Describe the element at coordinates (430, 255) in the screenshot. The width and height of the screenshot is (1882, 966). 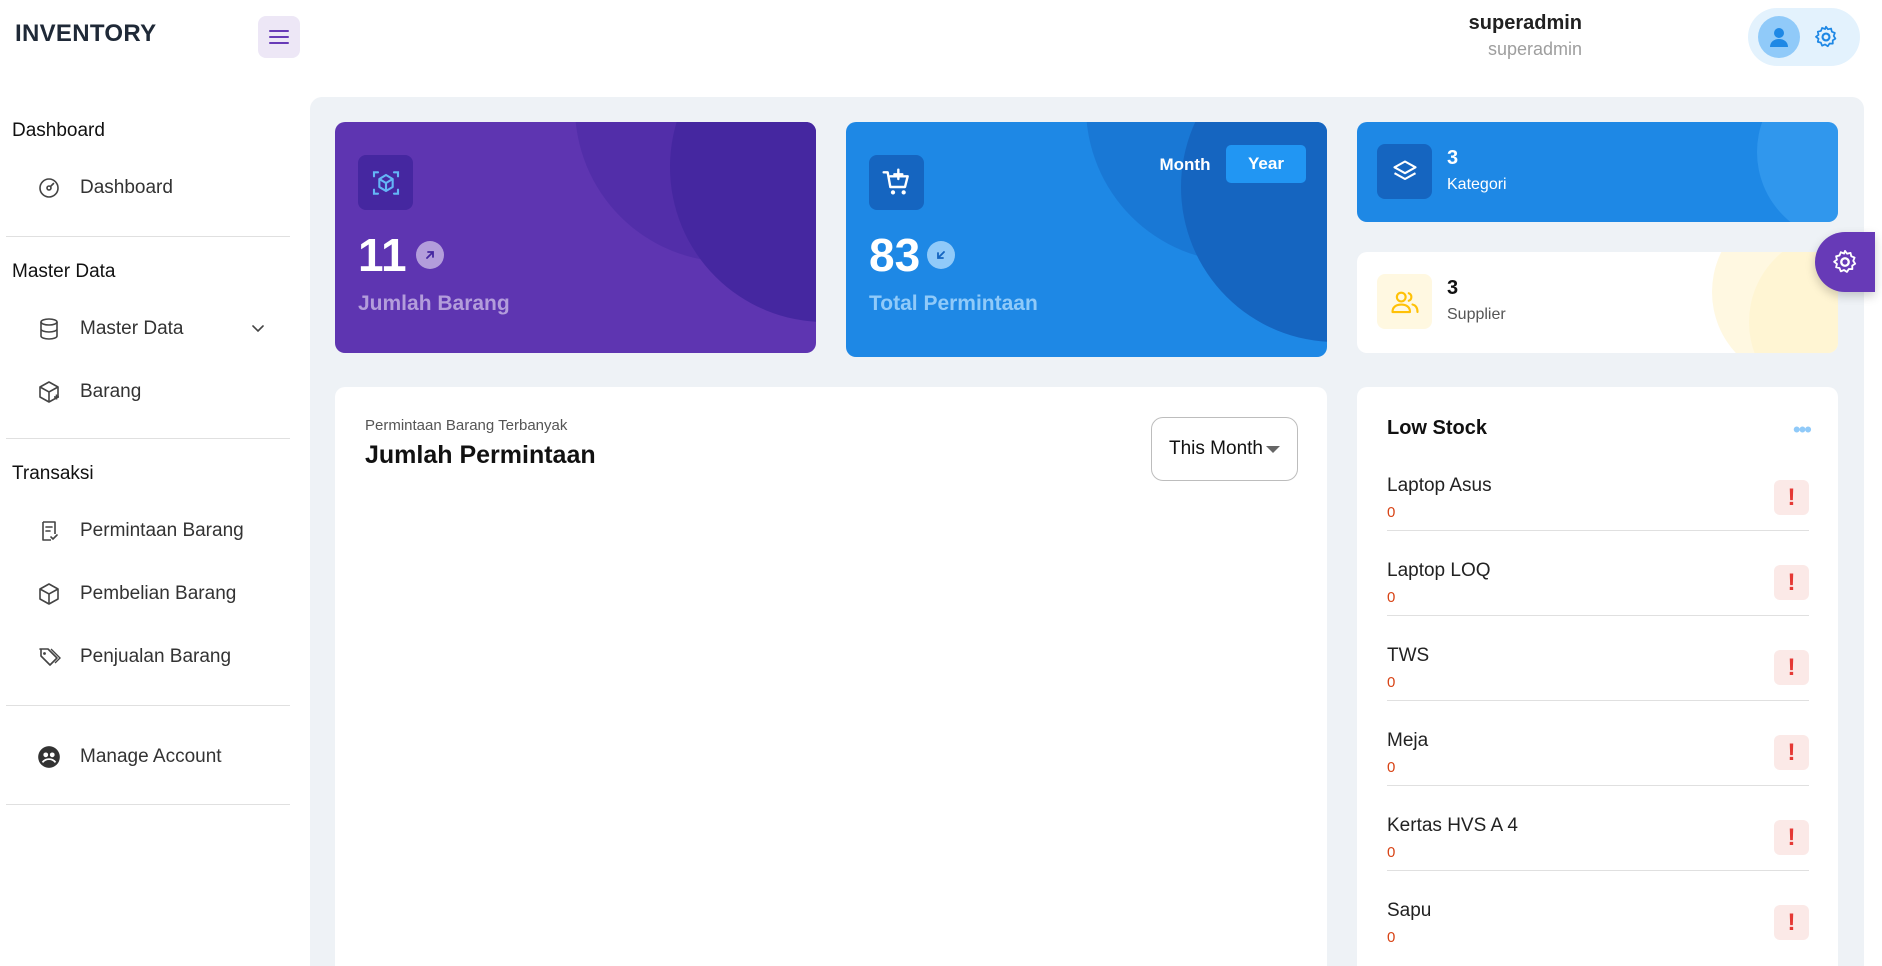
I see `arrow-up-right-icon` at that location.